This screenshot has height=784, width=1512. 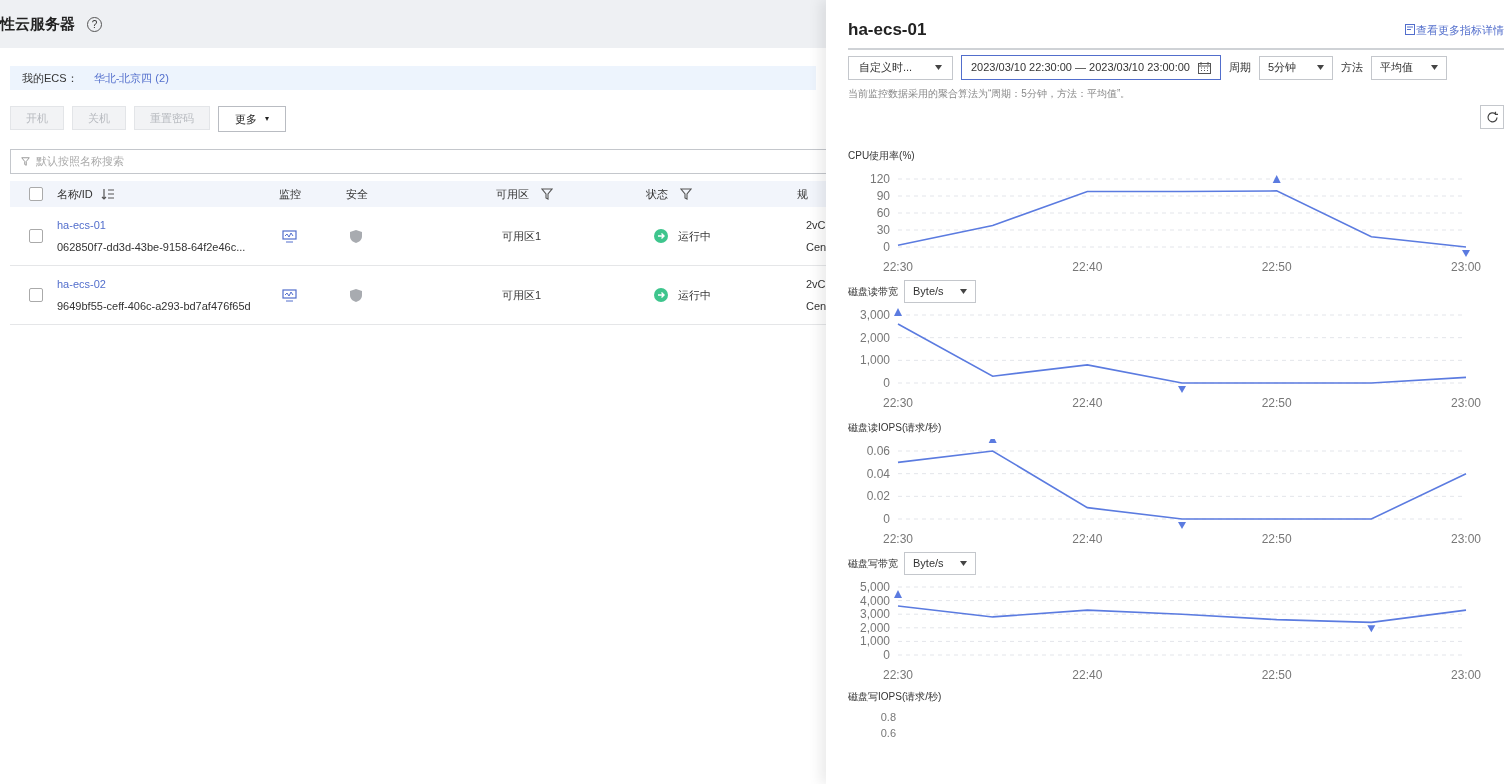 What do you see at coordinates (1410, 30) in the screenshot?
I see `document-icon` at bounding box center [1410, 30].